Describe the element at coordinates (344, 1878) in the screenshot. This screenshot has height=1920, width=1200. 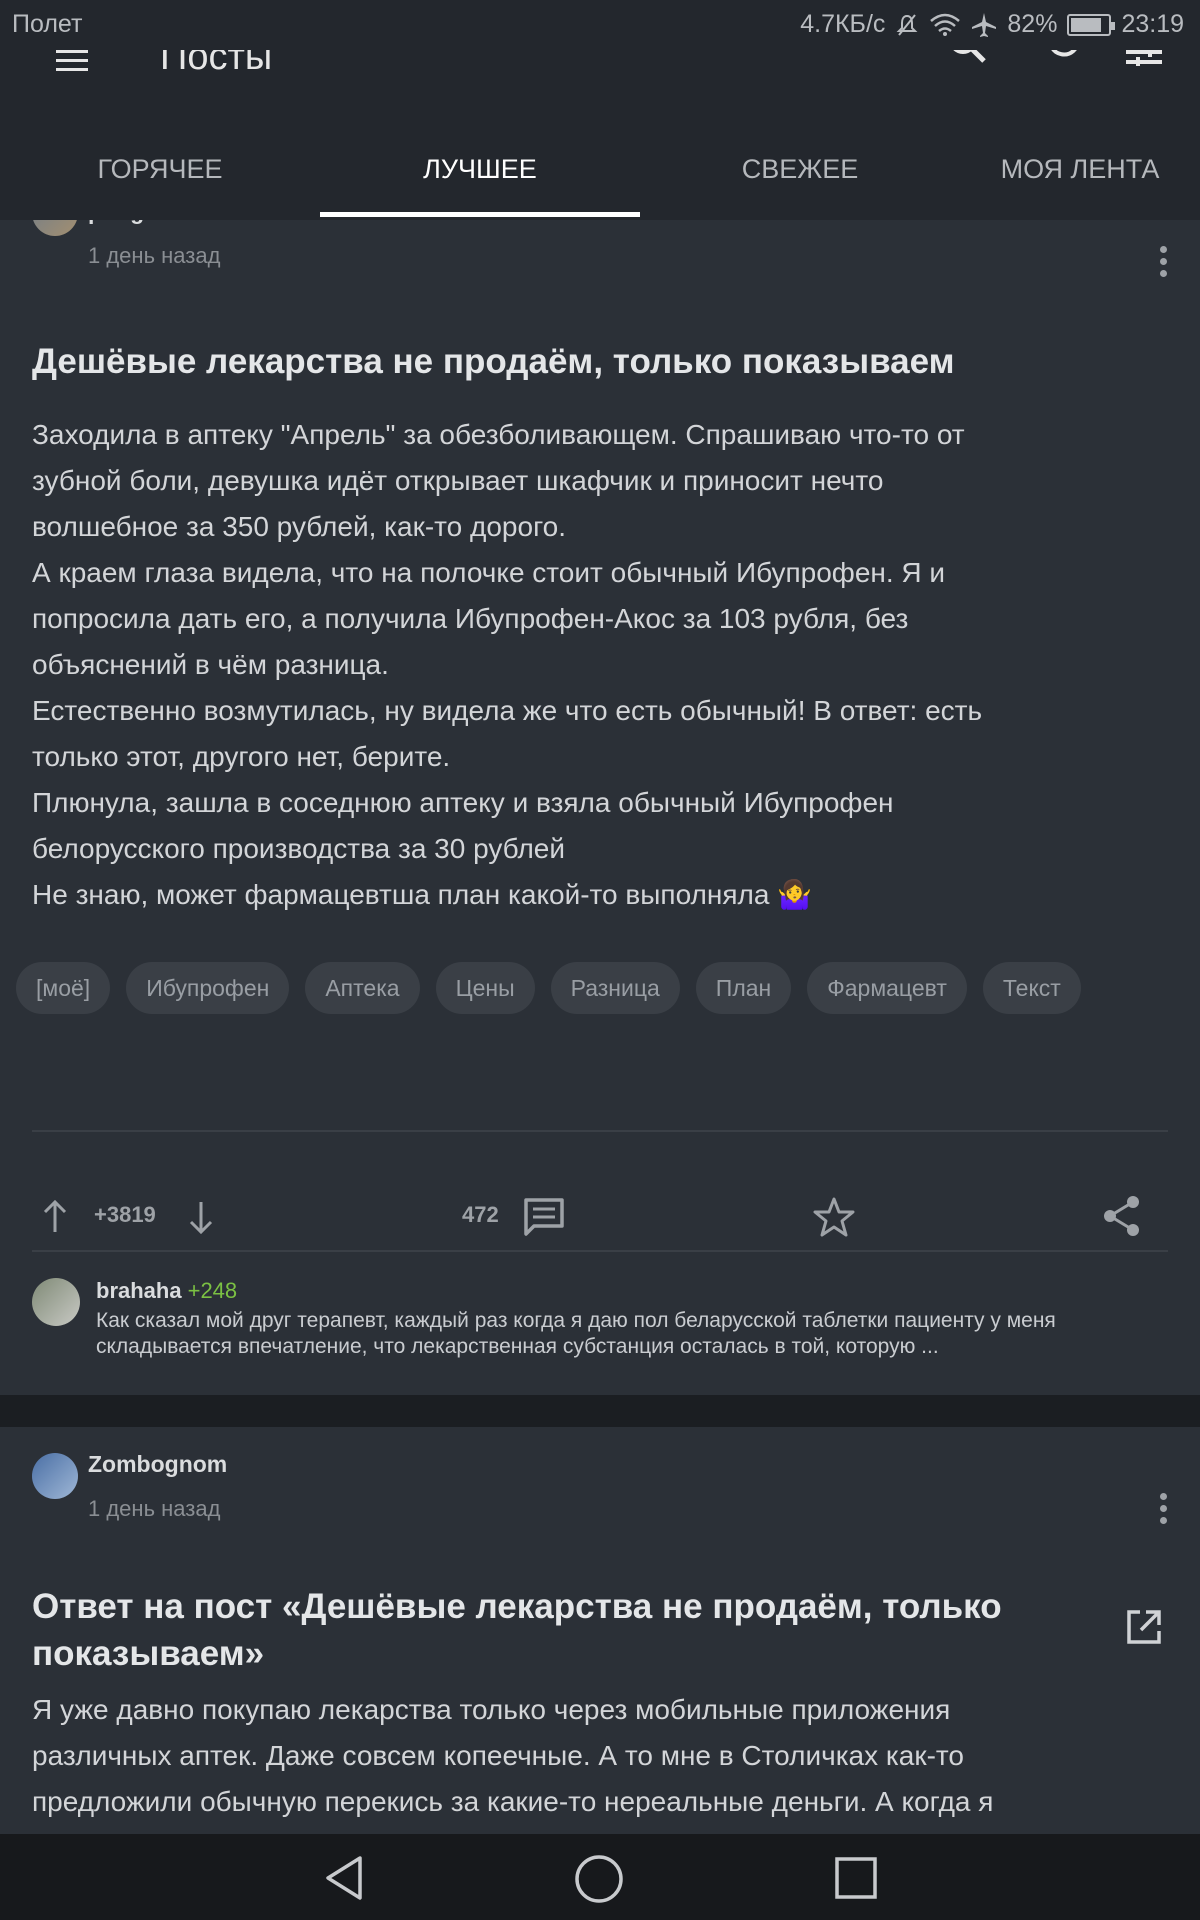
I see `back-icon` at that location.